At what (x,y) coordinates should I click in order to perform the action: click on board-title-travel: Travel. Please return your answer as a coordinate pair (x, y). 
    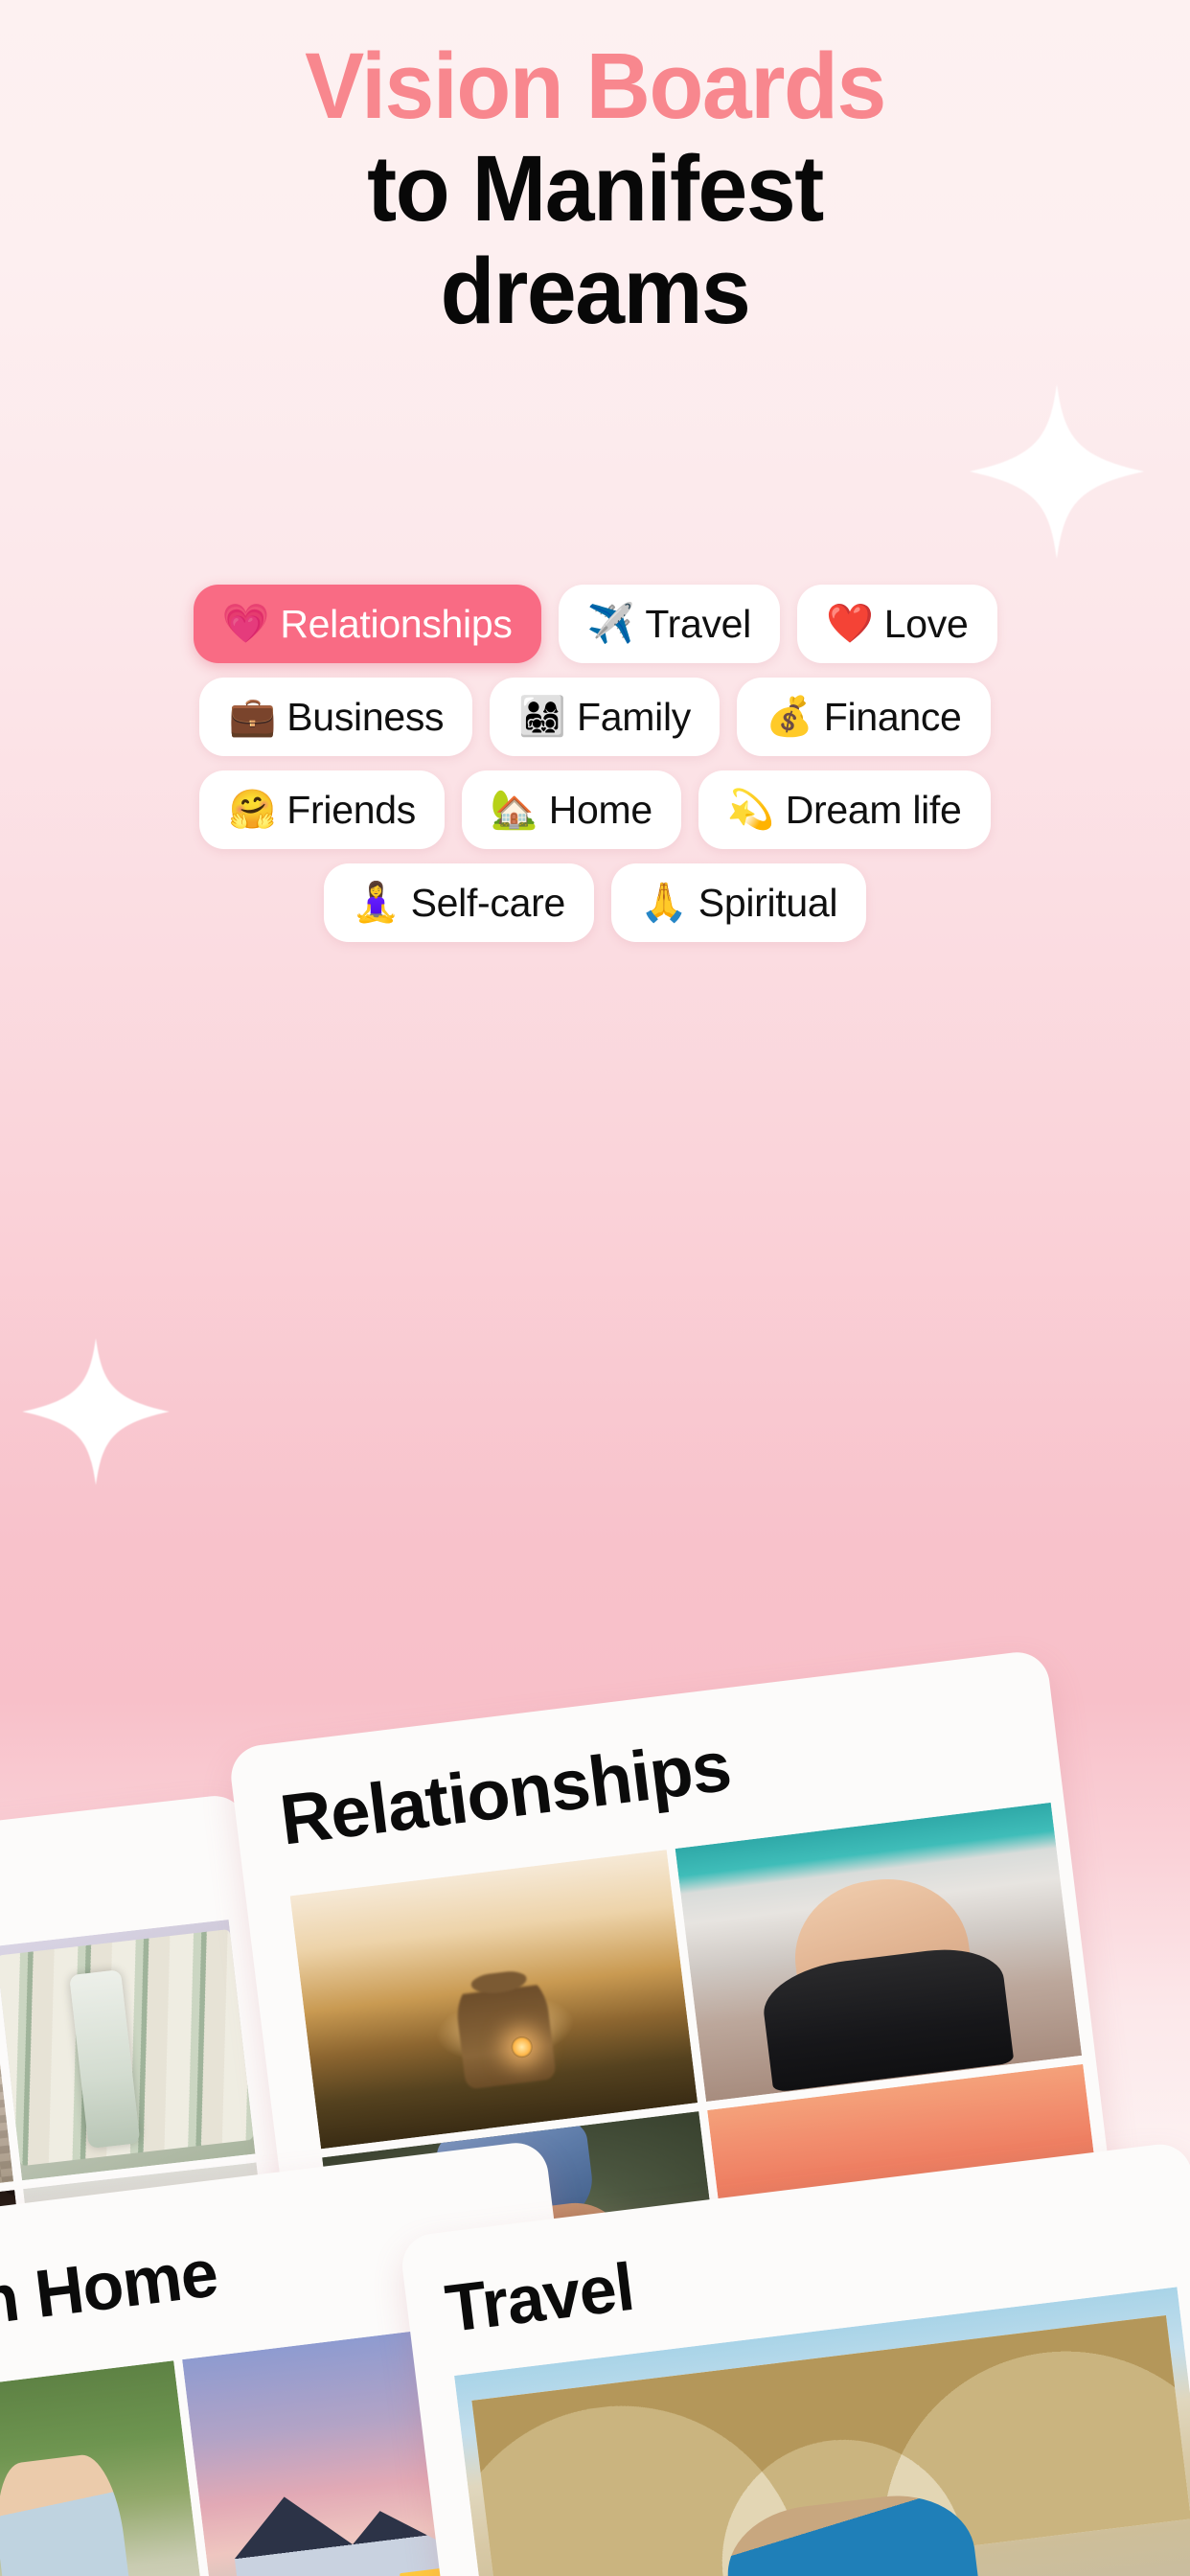
    Looking at the image, I should click on (540, 2297).